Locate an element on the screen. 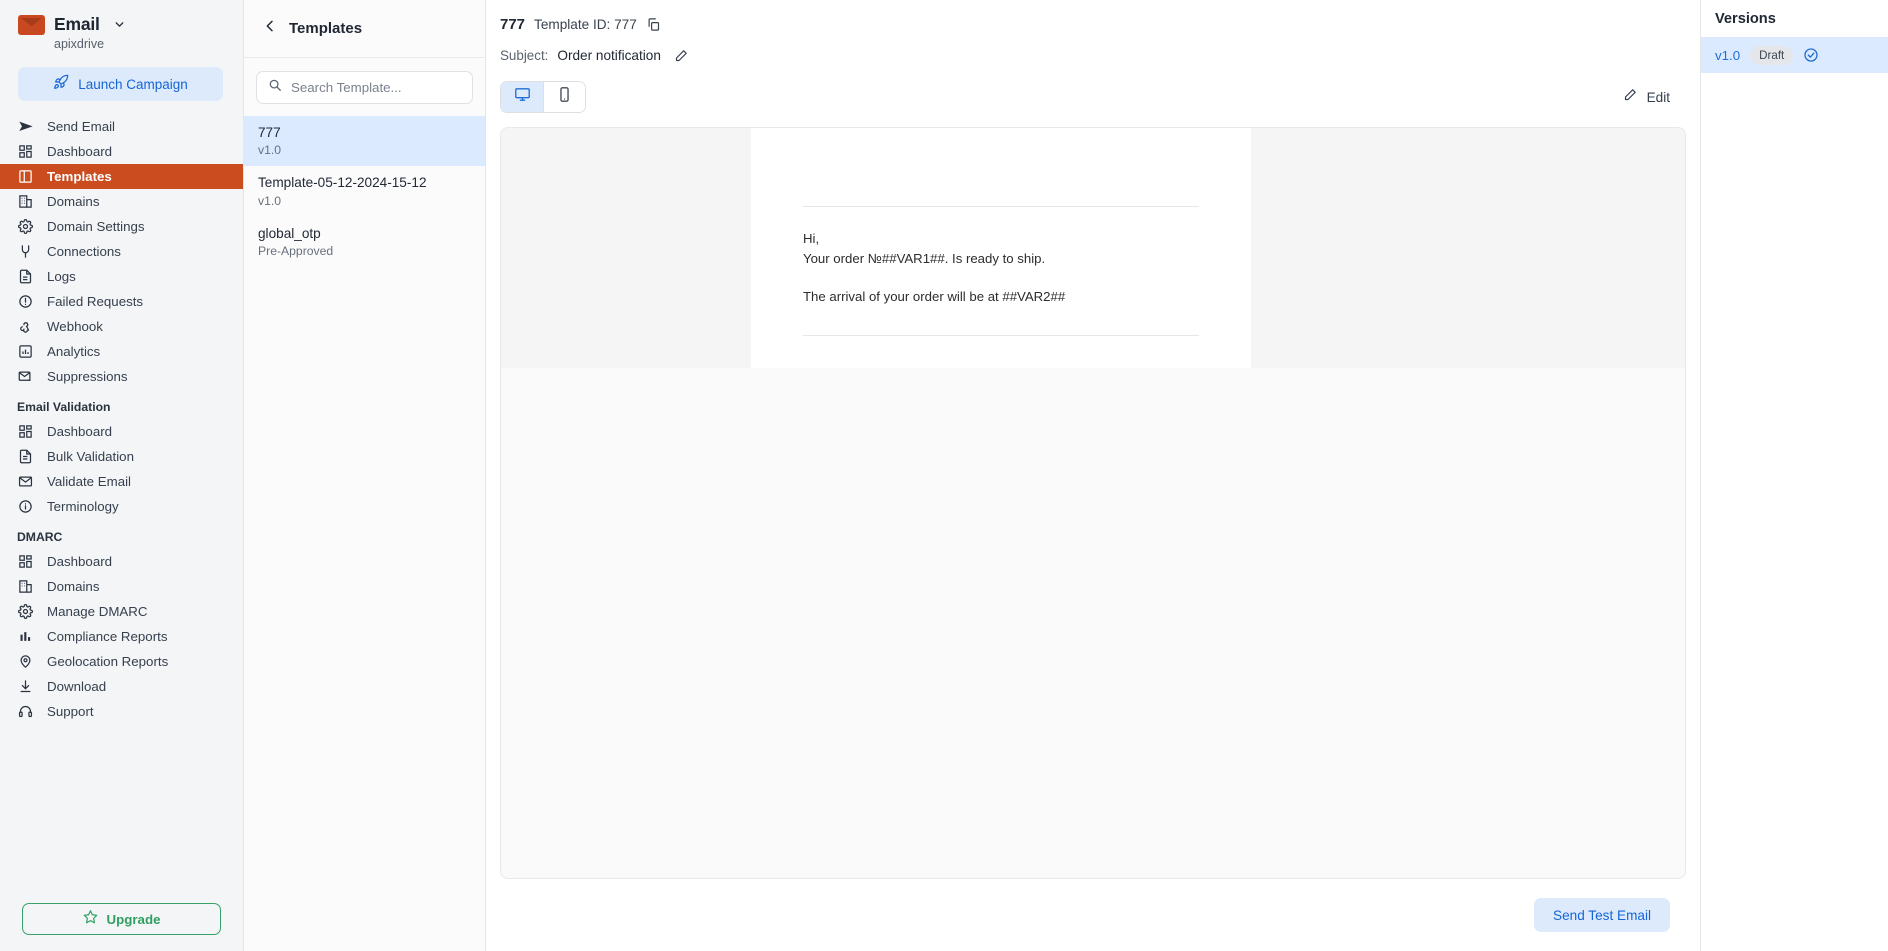  sidebar-item-connections: Connections is located at coordinates (121, 251).